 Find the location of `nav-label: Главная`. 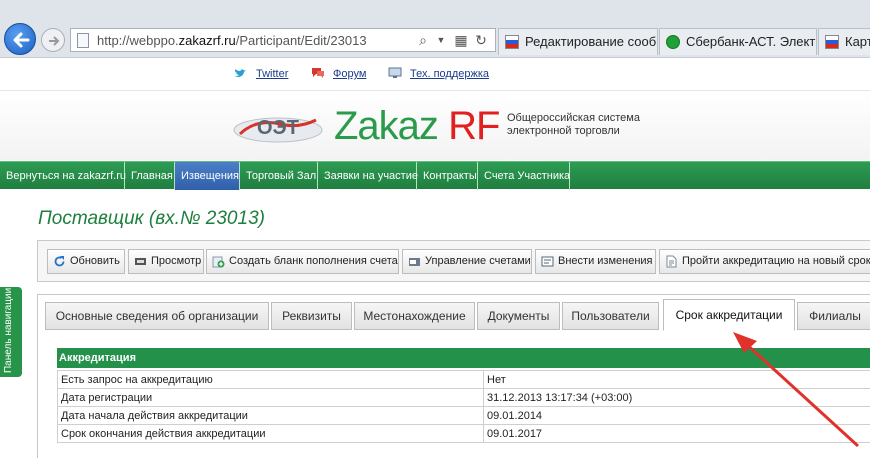

nav-label: Главная is located at coordinates (152, 176).